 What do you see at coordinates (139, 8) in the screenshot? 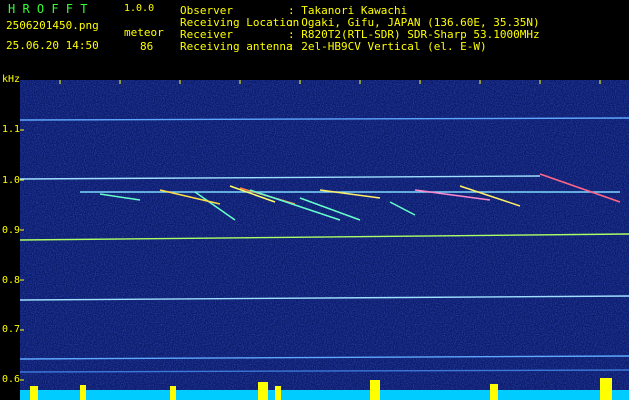
I see `app-version: 1.0.0` at bounding box center [139, 8].